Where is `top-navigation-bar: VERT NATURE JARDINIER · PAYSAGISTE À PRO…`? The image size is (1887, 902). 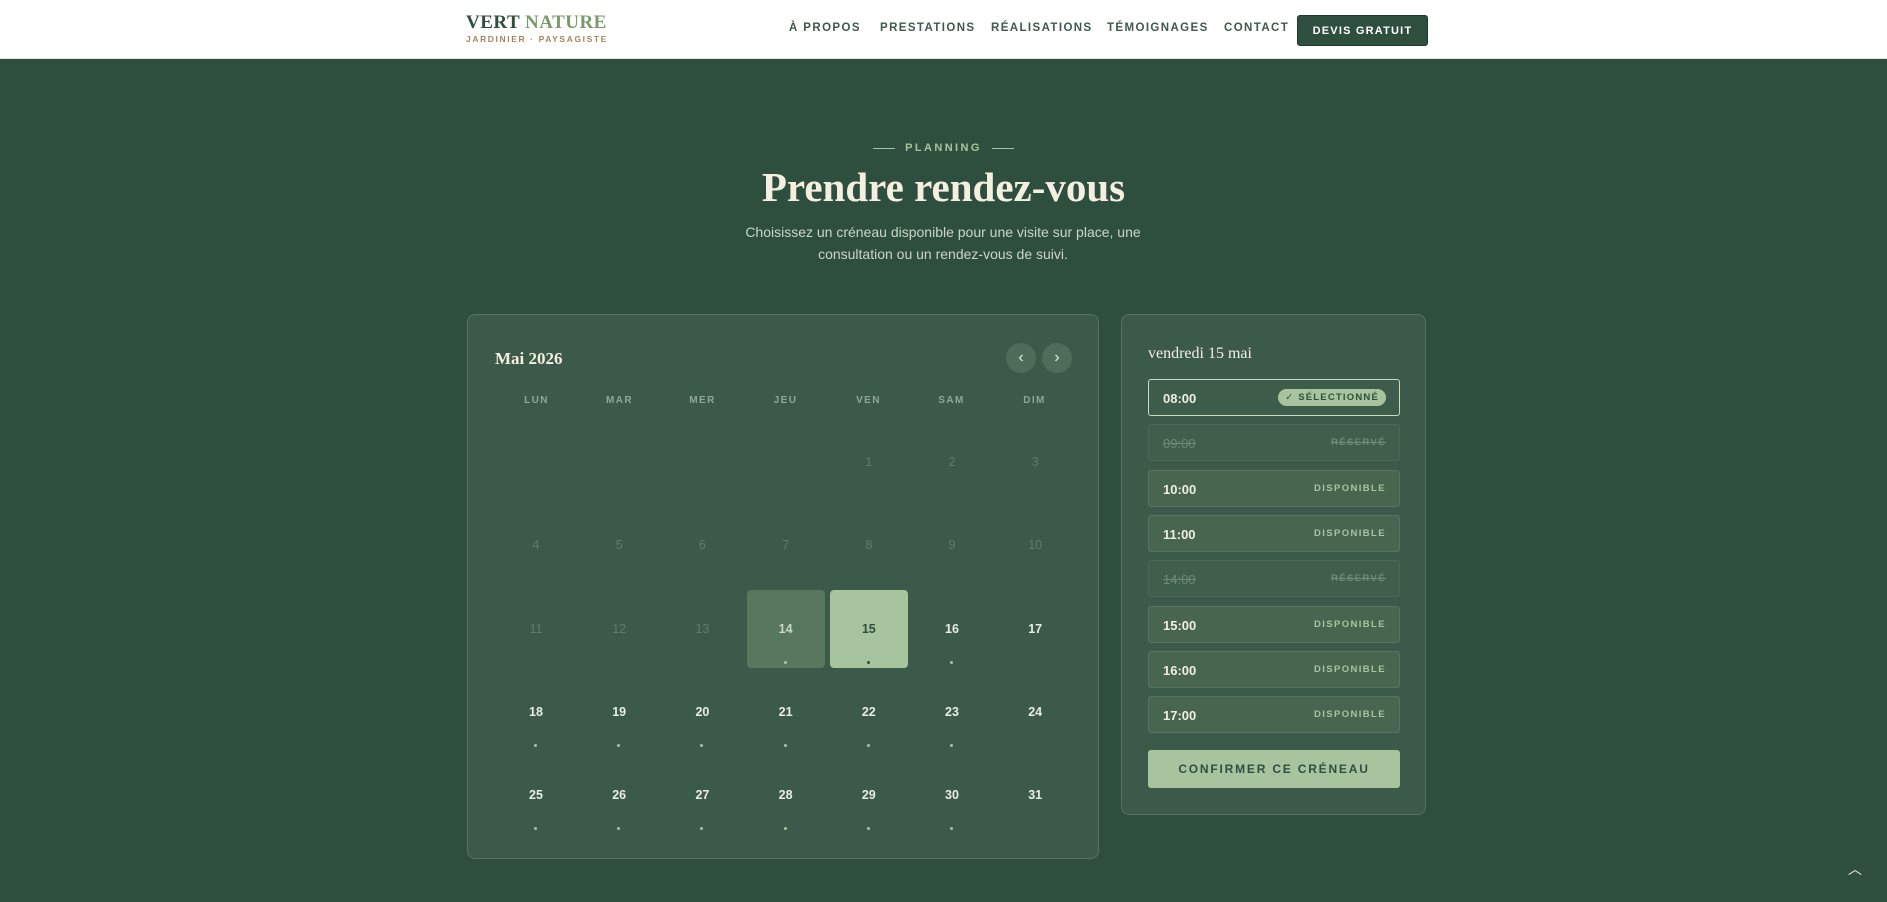 top-navigation-bar: VERT NATURE JARDINIER · PAYSAGISTE À PRO… is located at coordinates (943, 29).